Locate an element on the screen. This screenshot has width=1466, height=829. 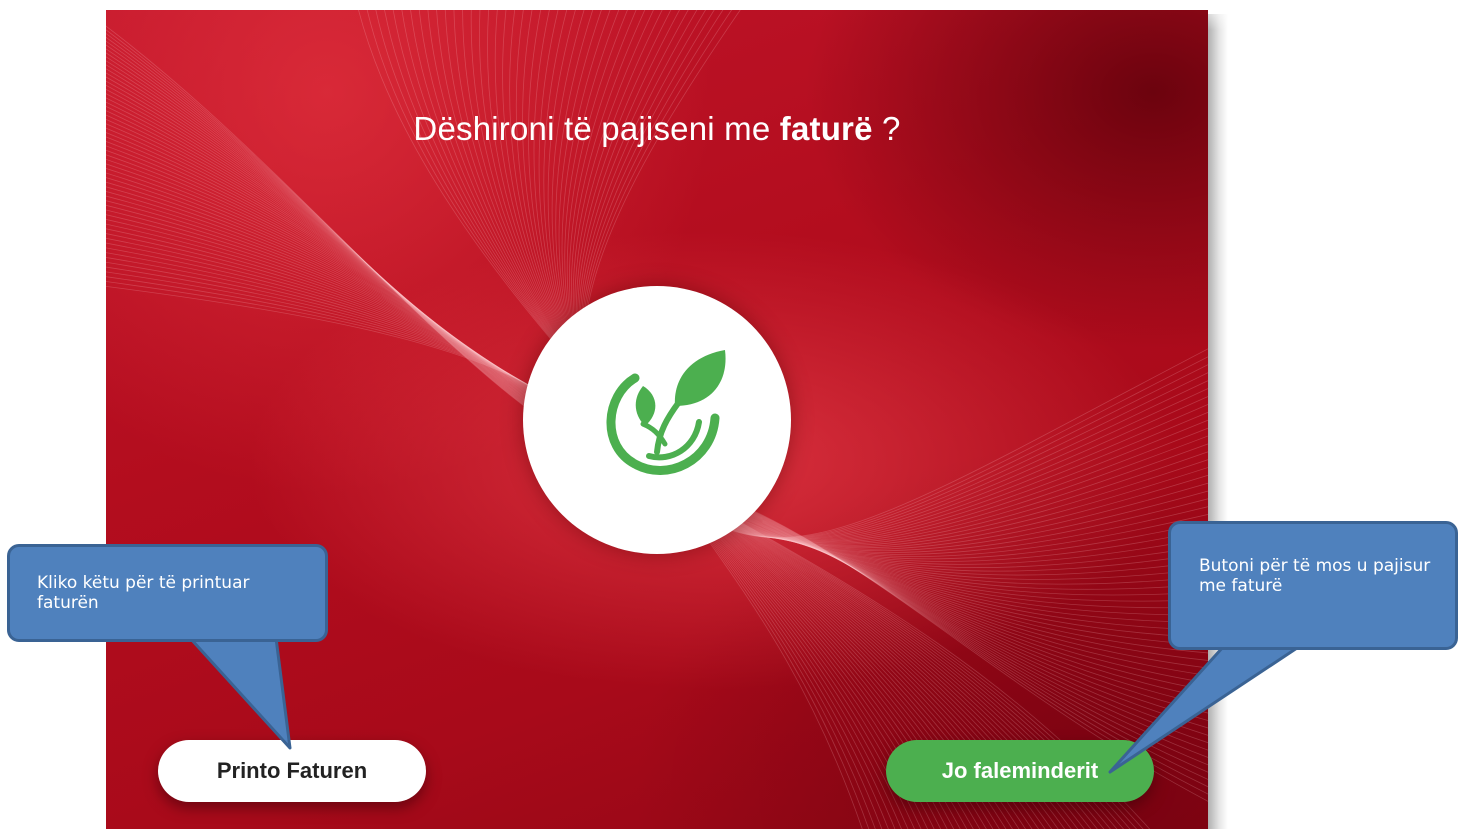
question-text: Dëshironi të pajiseni me is located at coordinates (596, 128).